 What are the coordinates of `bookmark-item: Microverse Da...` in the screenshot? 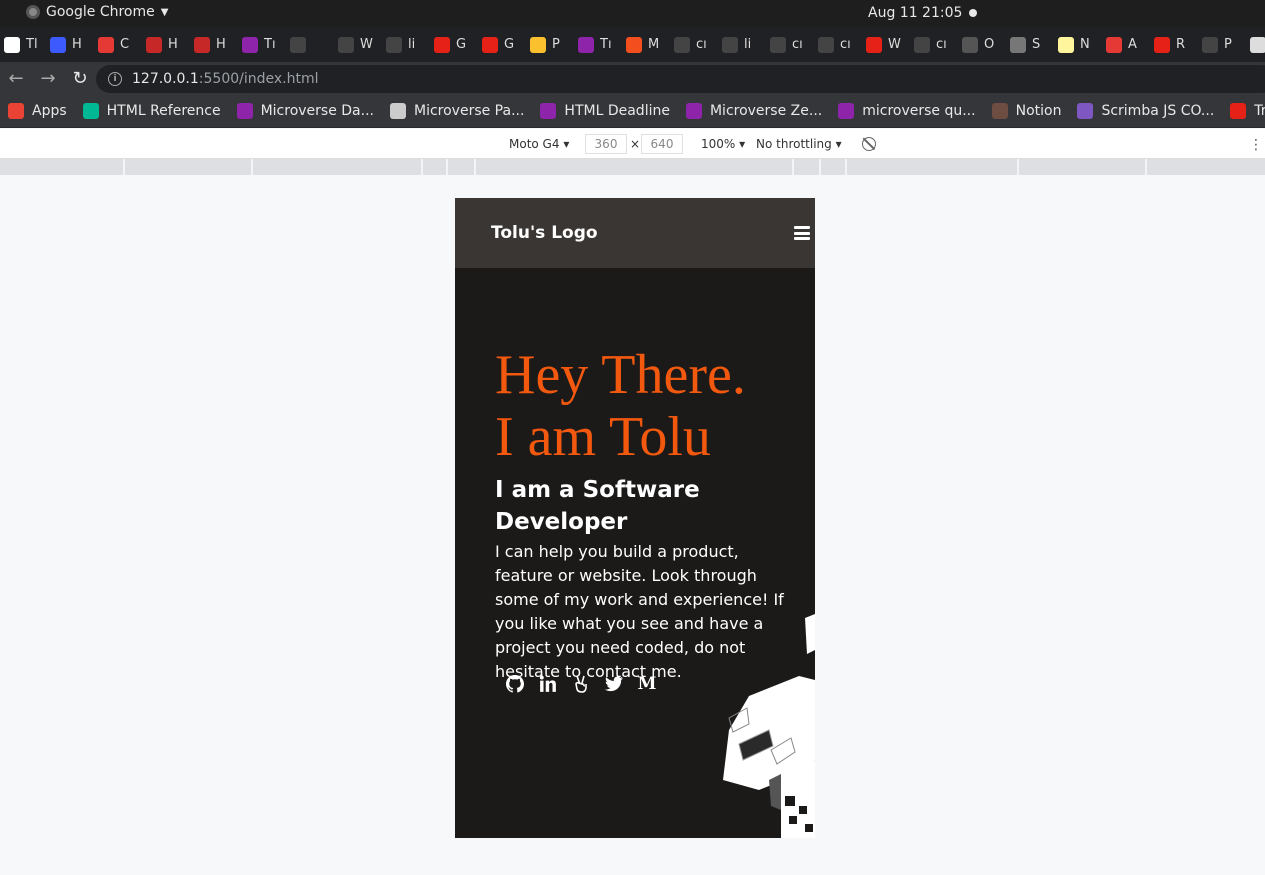 It's located at (305, 111).